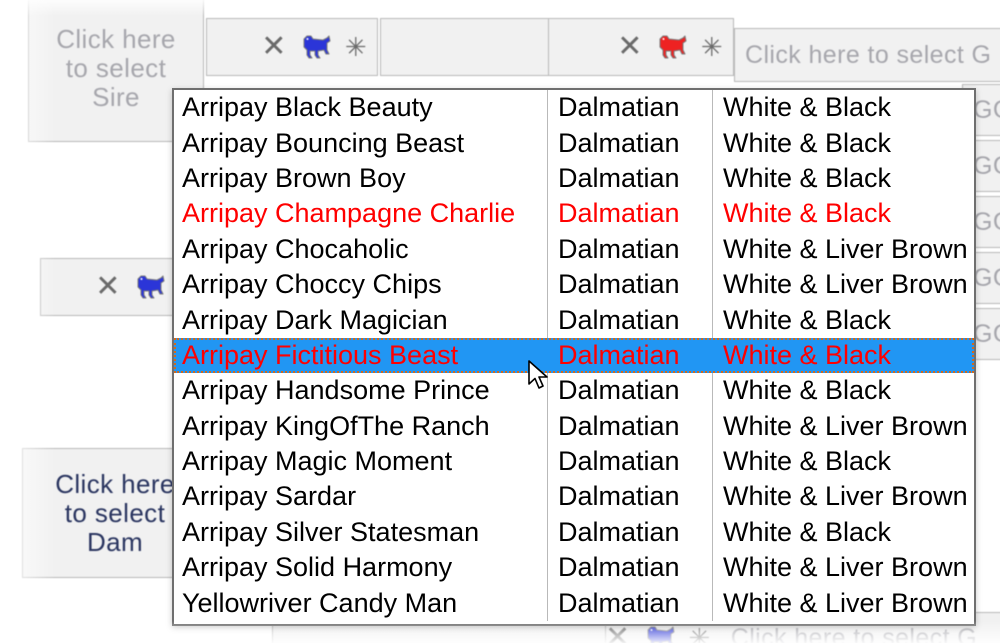 Image resolution: width=1000 pixels, height=643 pixels. I want to click on pedigree-cell-gggsire-label: Click here to select G, so click(867, 55).